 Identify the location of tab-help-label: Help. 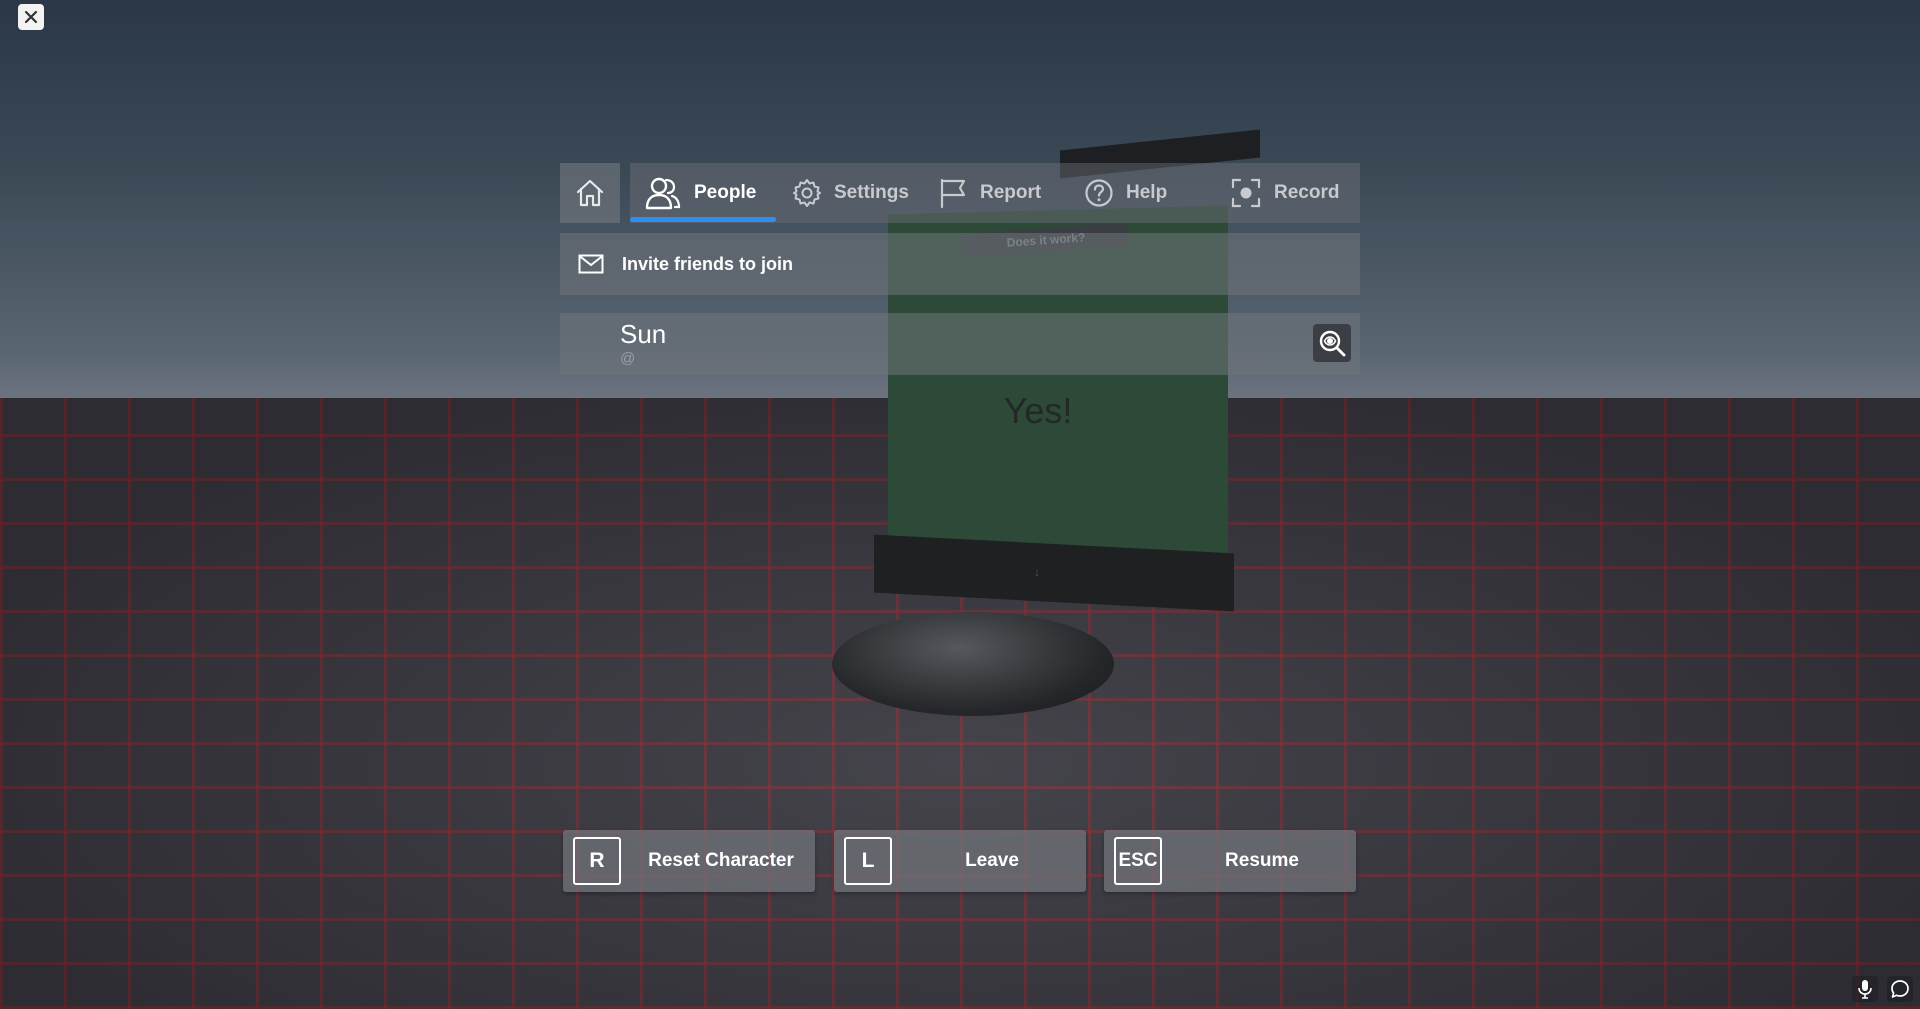
(1147, 192).